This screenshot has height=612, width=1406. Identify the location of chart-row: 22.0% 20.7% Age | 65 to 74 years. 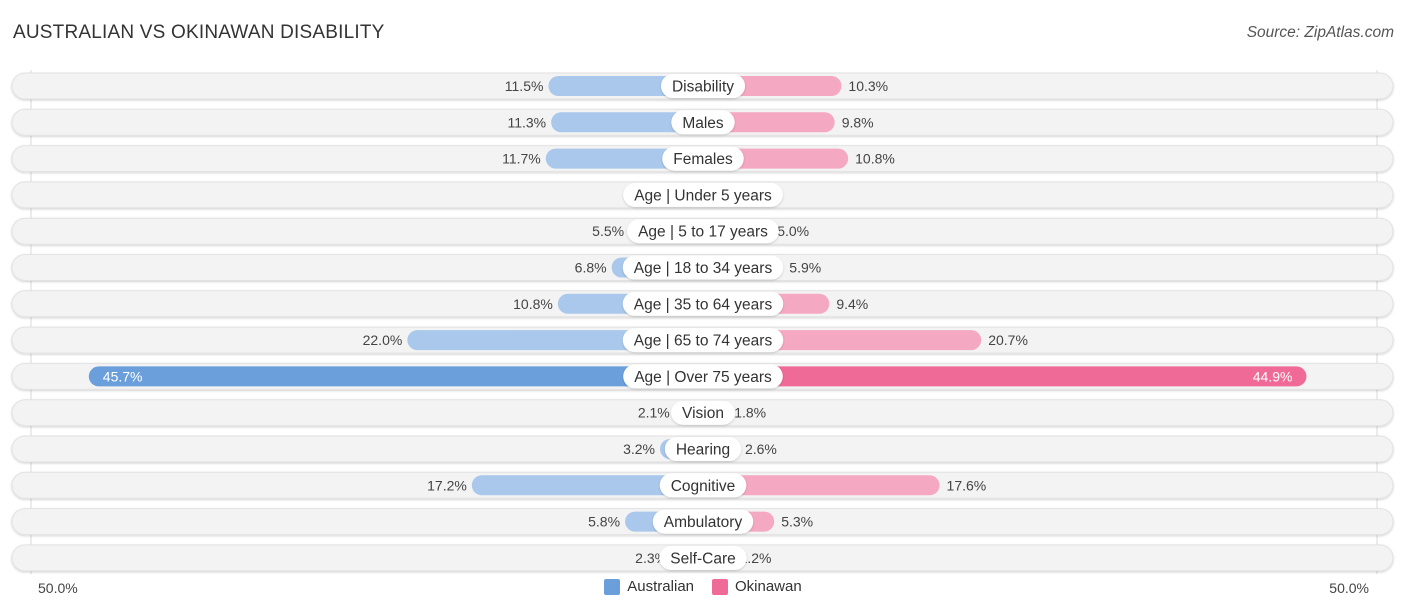
(702, 340).